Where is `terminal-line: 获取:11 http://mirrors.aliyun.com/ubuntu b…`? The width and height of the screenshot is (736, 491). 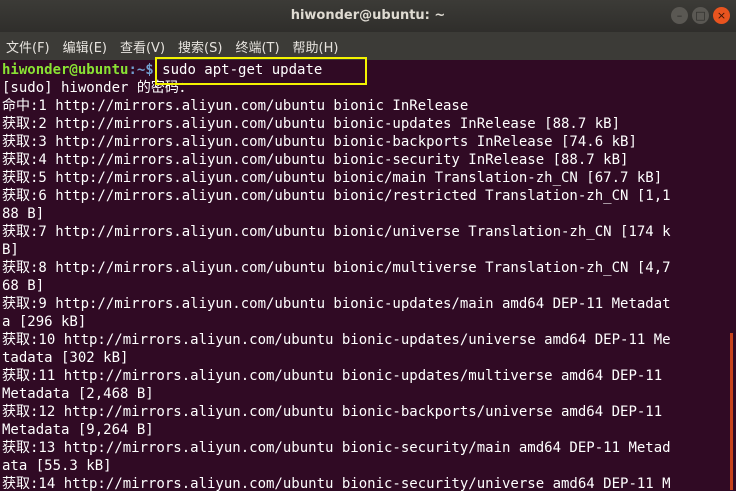
terminal-line: 获取:11 http://mirrors.aliyun.com/ubuntu b… is located at coordinates (332, 376).